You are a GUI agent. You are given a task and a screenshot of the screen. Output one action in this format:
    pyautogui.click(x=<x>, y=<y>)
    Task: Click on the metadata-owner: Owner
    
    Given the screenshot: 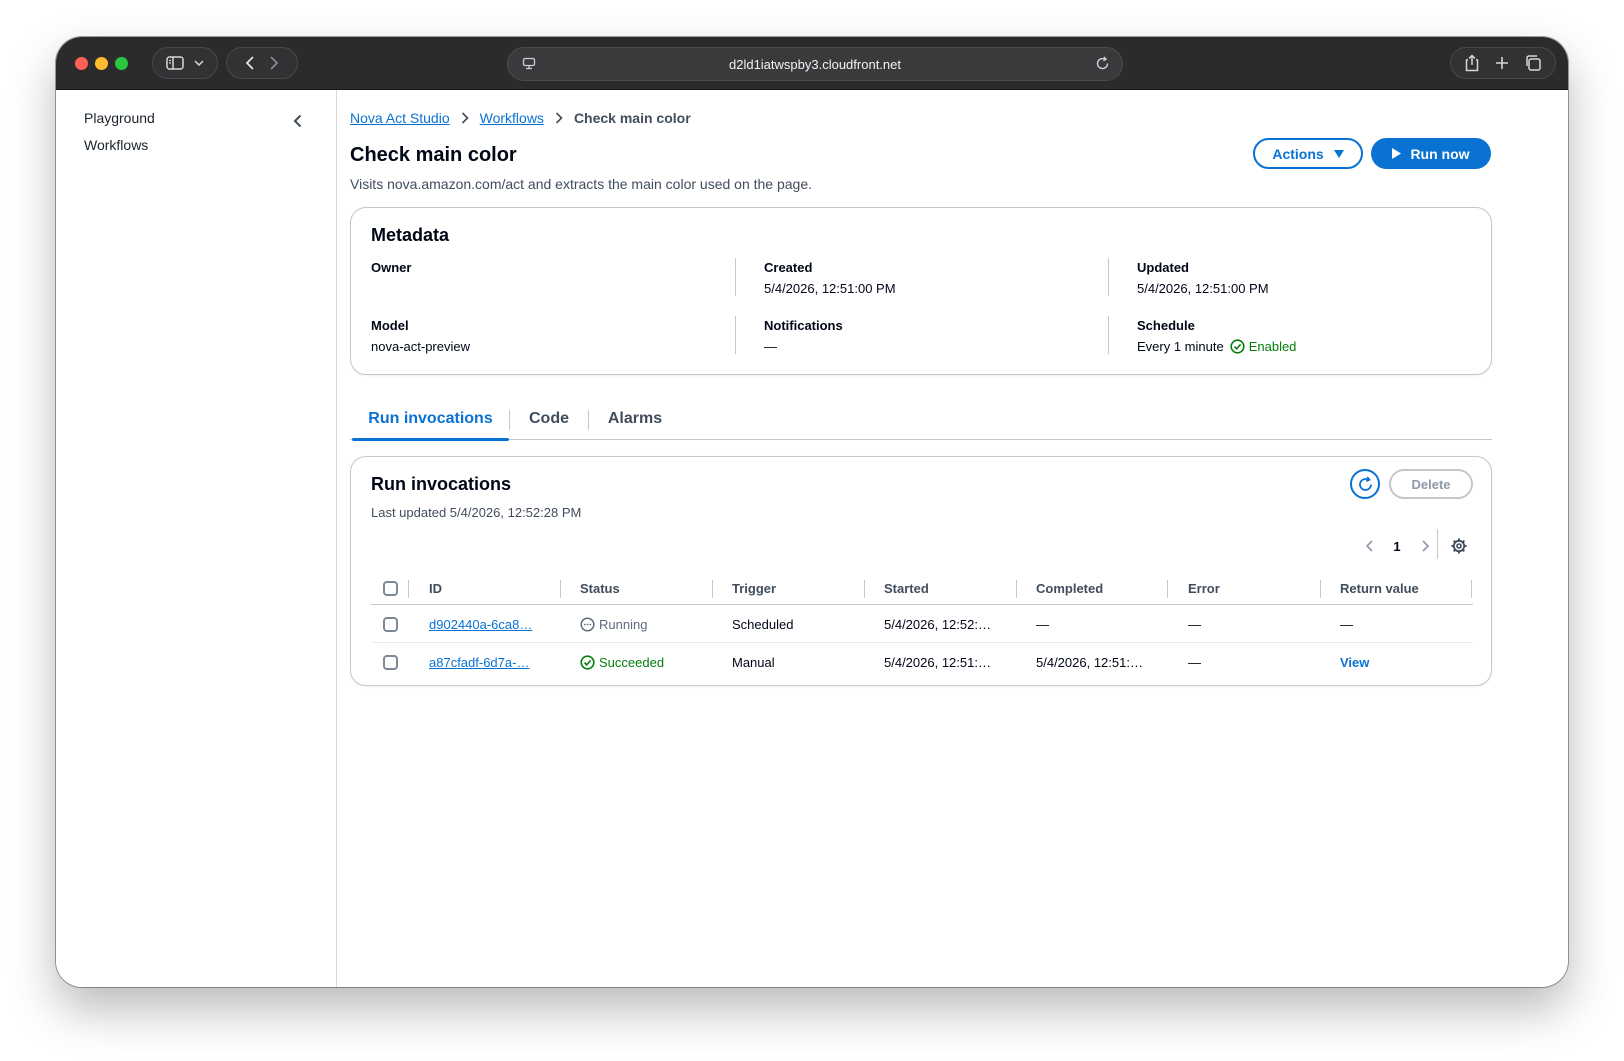 What is the action you would take?
    pyautogui.click(x=391, y=279)
    